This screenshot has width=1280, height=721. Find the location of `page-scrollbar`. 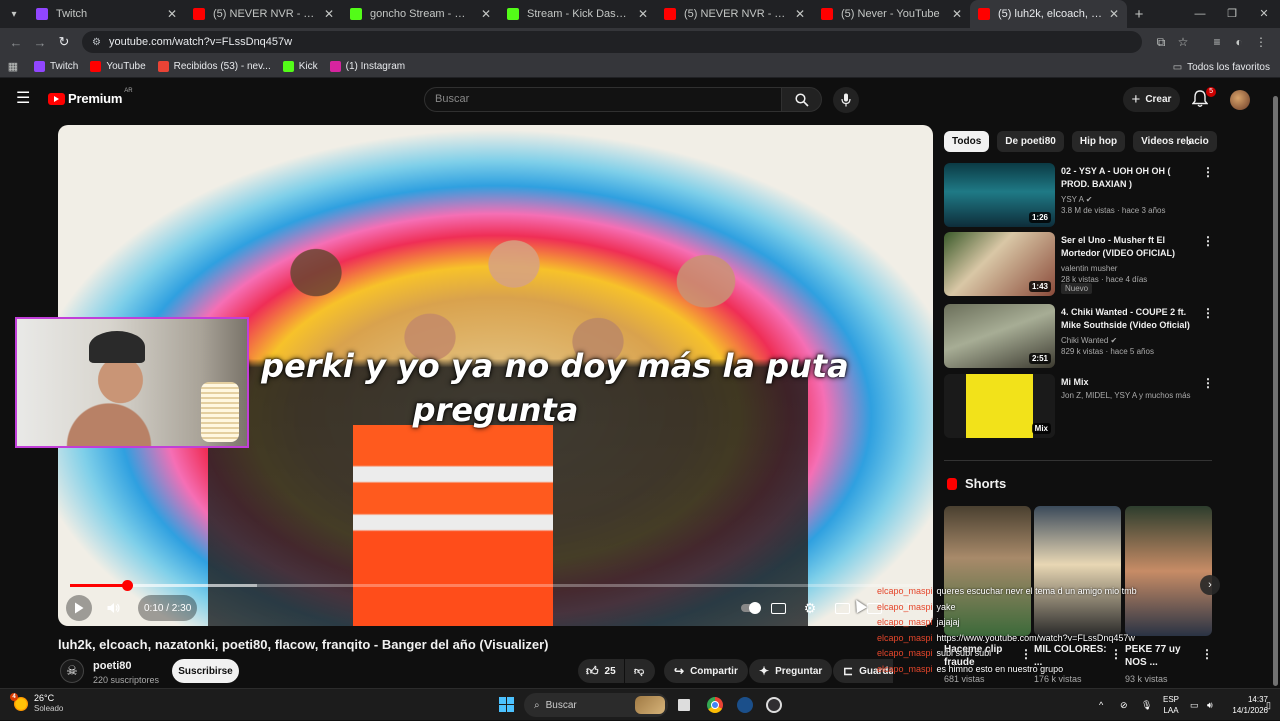

page-scrollbar is located at coordinates (1275, 383).